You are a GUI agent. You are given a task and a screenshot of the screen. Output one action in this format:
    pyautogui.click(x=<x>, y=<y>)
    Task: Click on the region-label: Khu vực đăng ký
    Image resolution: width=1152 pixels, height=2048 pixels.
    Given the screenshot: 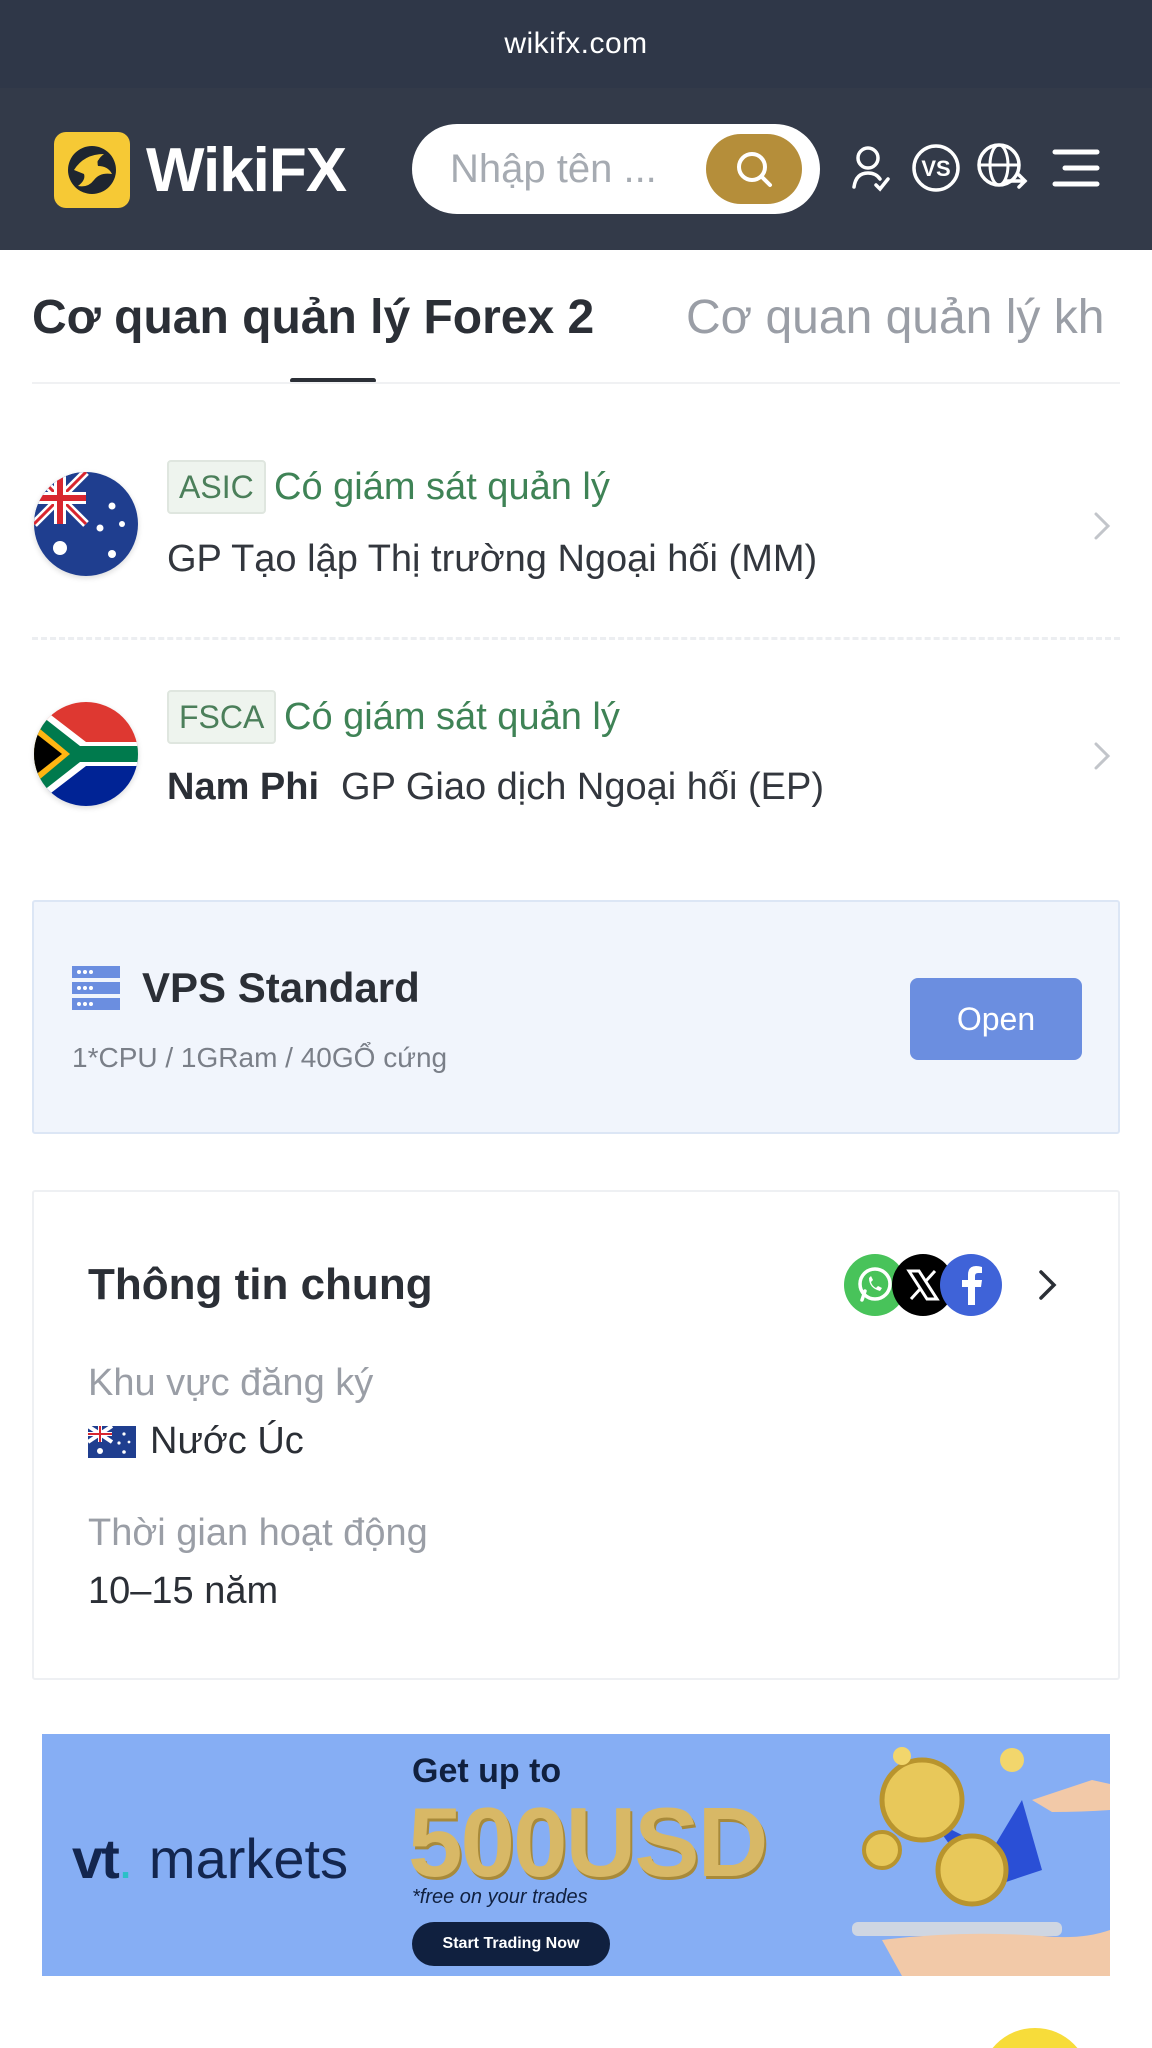 What is the action you would take?
    pyautogui.click(x=231, y=1383)
    